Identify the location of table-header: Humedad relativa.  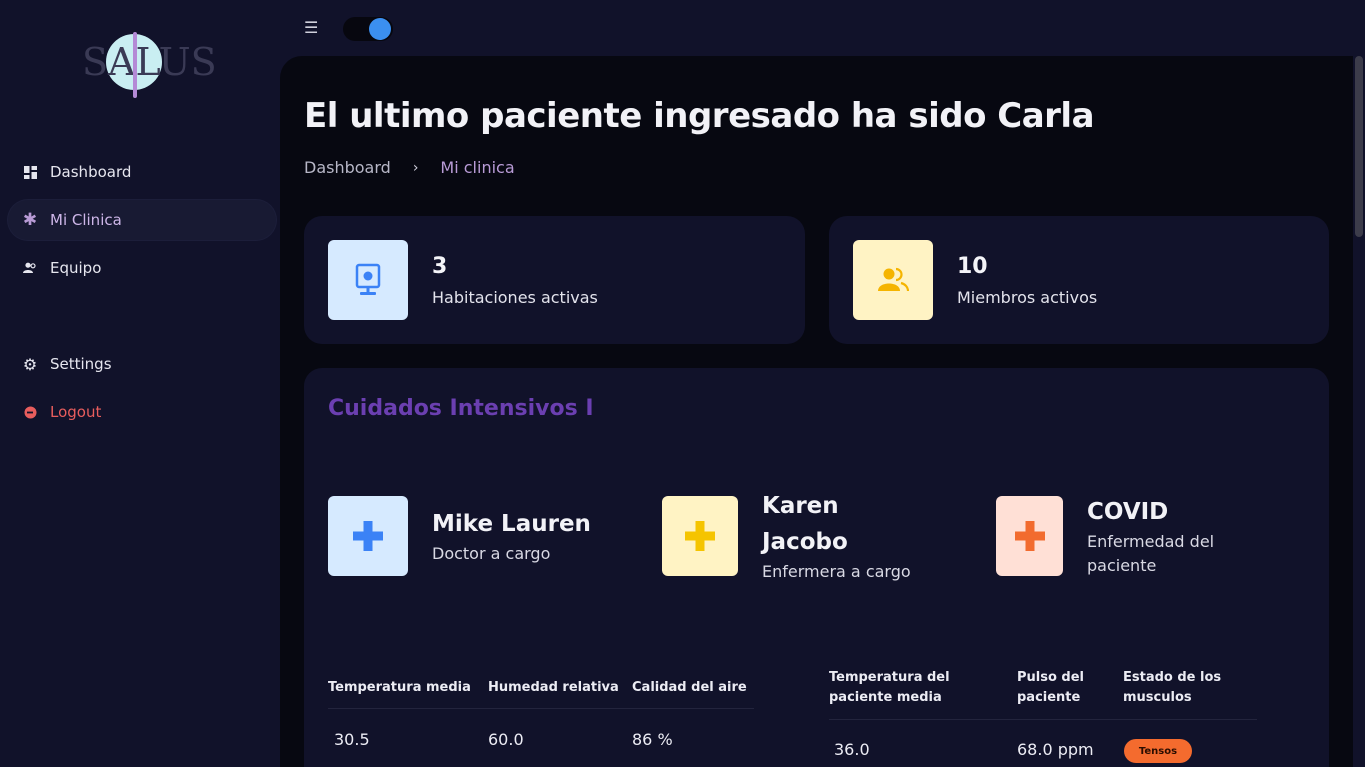
(553, 687).